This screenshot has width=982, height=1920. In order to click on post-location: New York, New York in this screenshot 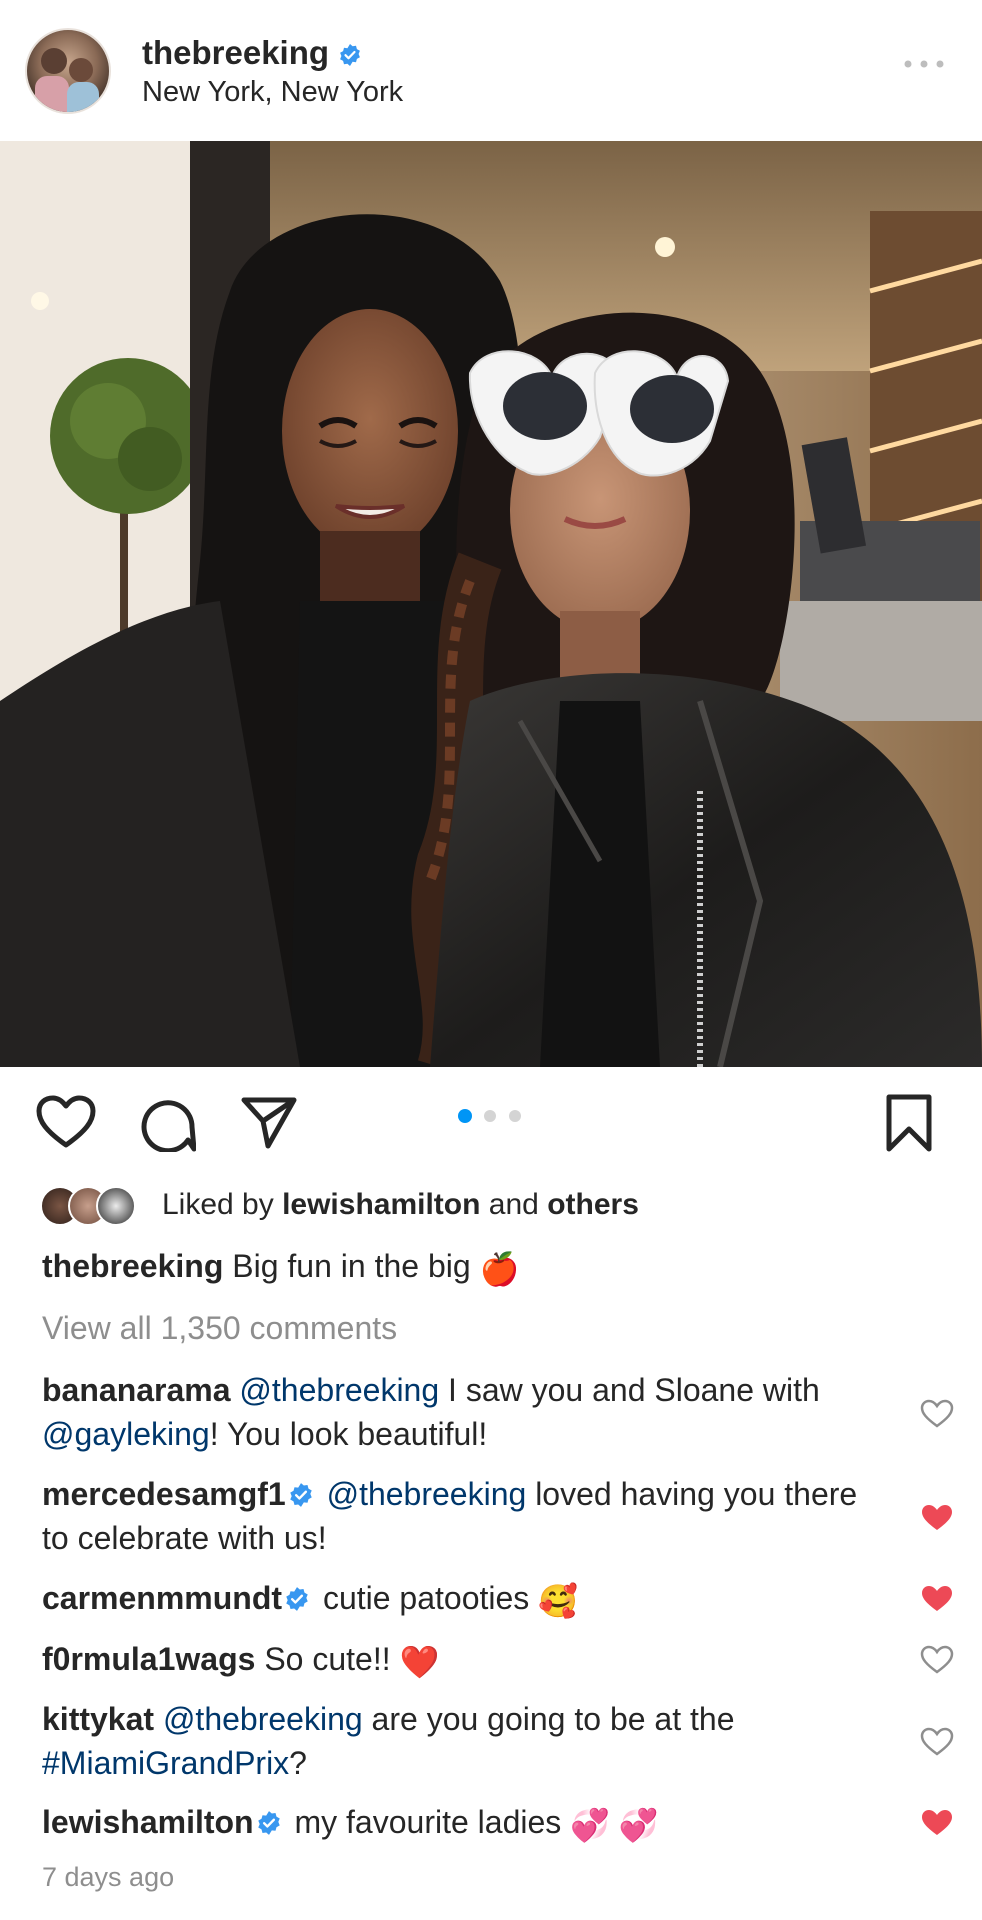, I will do `click(272, 92)`.